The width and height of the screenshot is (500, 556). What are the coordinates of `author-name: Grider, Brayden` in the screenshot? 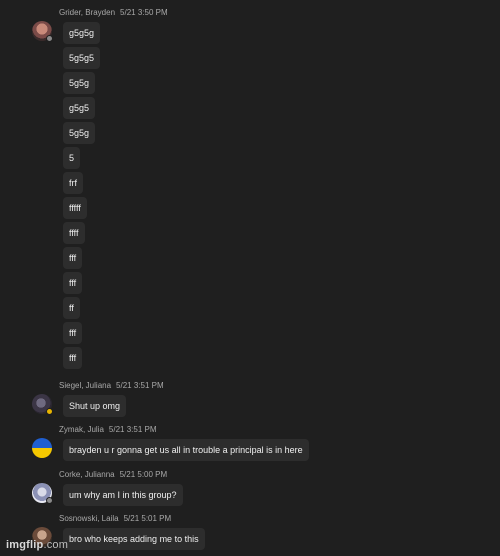 It's located at (87, 12).